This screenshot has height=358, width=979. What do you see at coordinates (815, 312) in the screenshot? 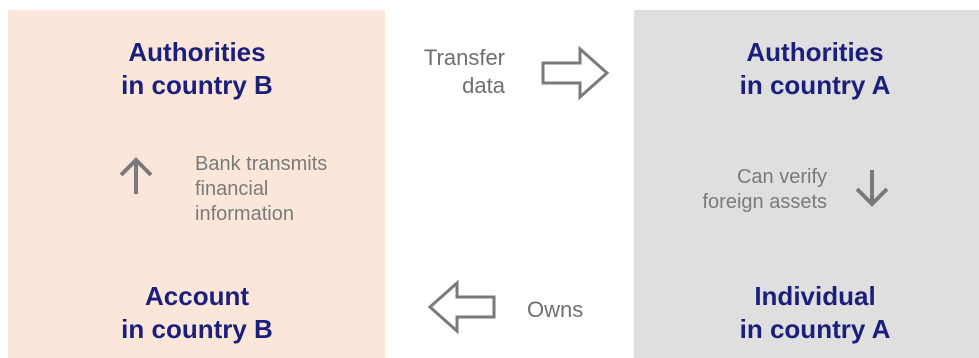
I see `individual-country-a-title: Individual in country A` at bounding box center [815, 312].